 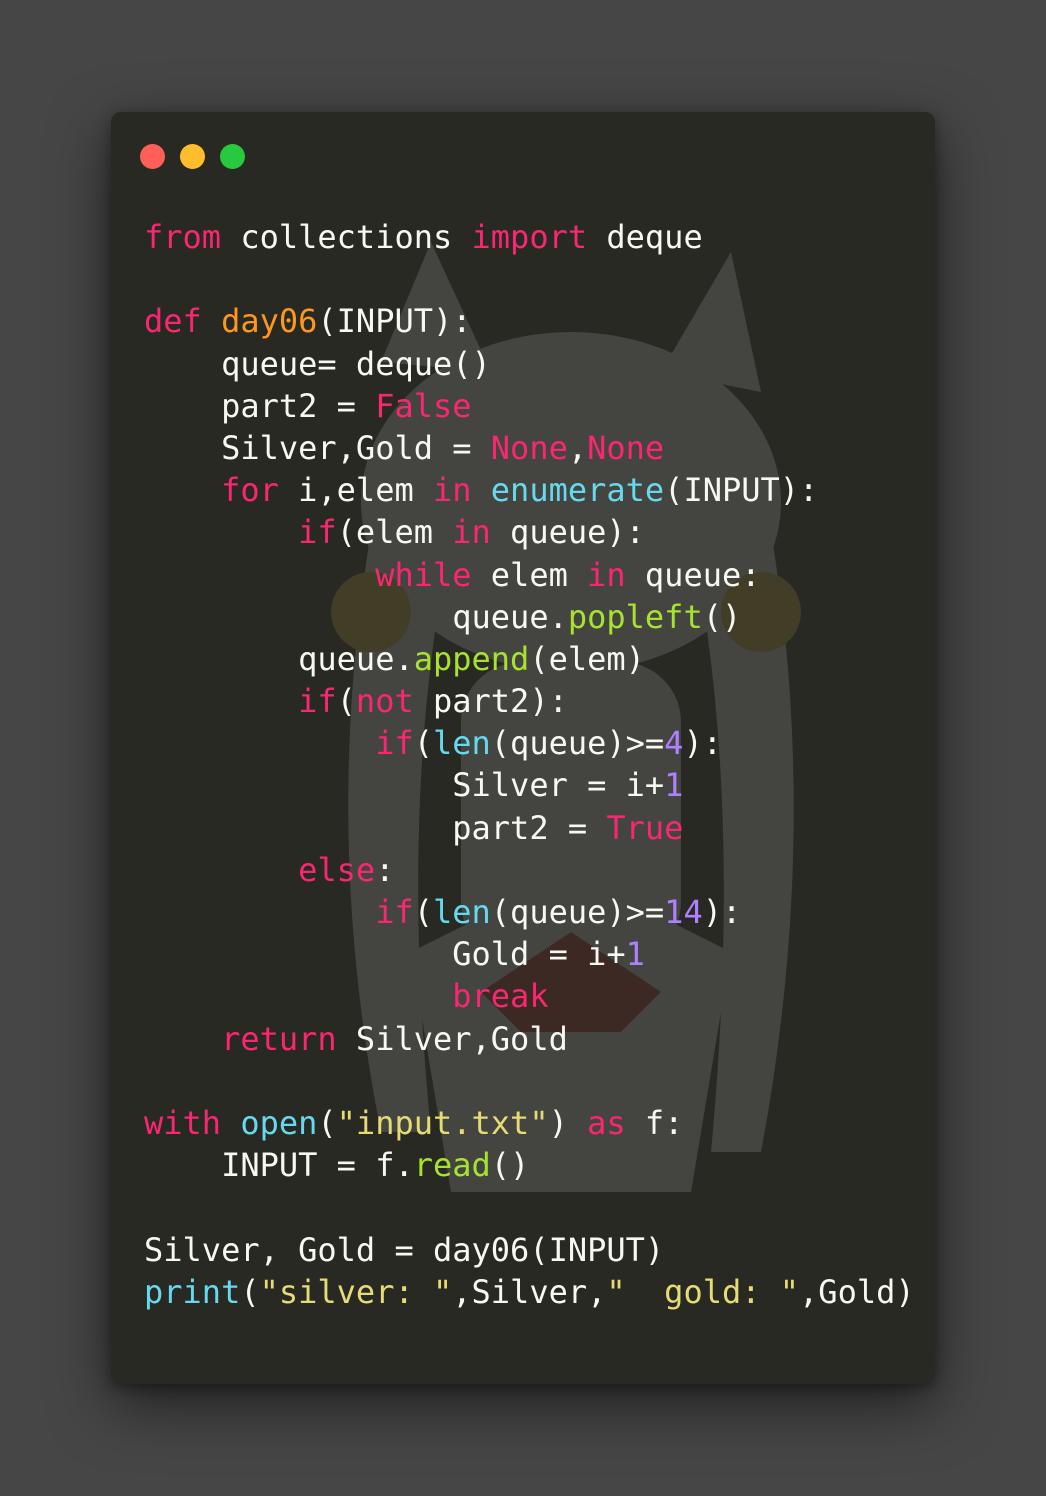 What do you see at coordinates (635, 616) in the screenshot?
I see `code-token: popleft` at bounding box center [635, 616].